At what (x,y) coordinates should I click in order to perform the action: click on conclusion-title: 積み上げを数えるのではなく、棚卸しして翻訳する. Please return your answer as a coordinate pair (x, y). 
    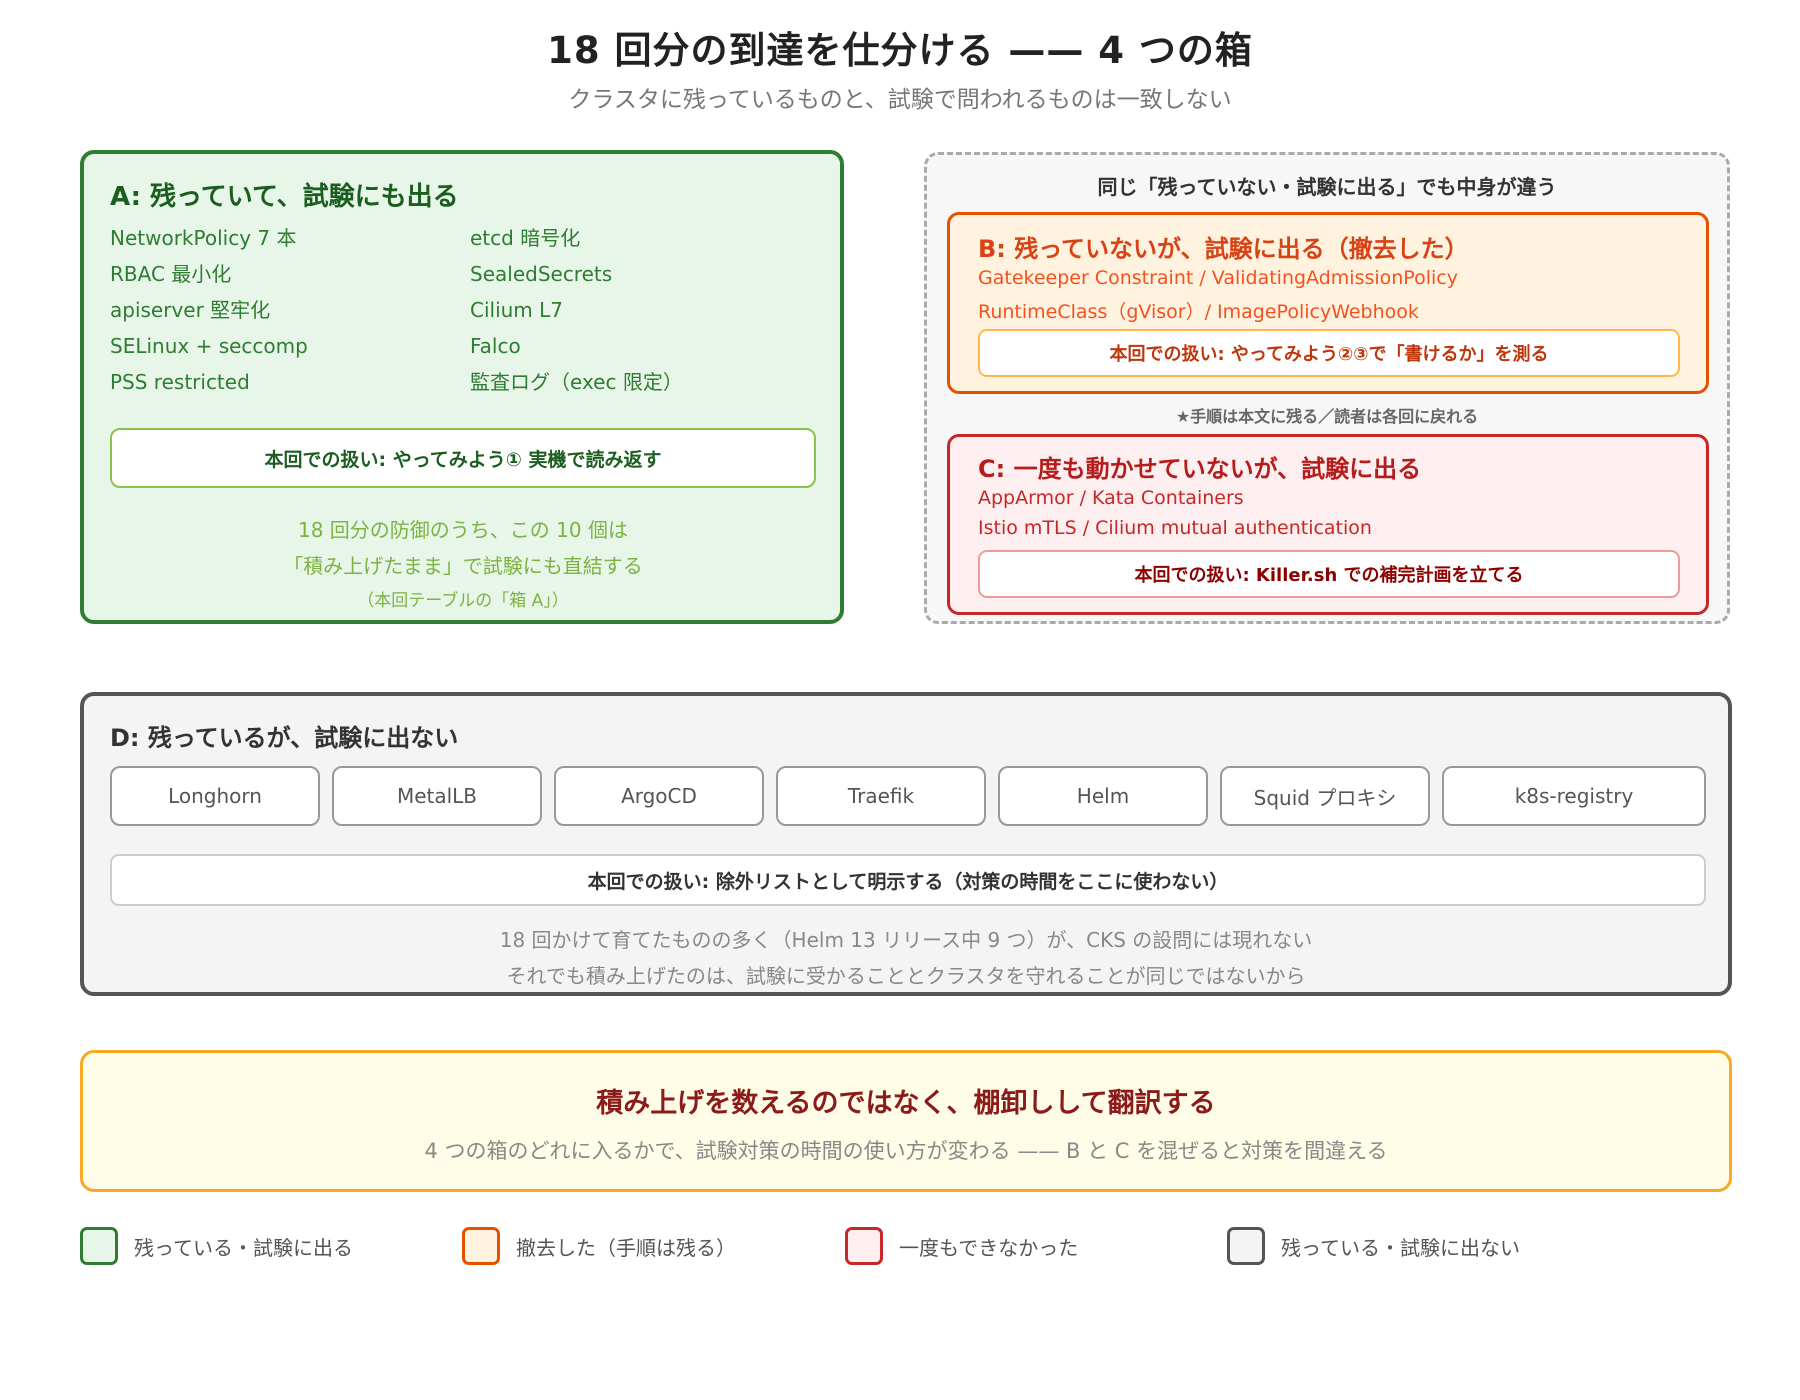
    Looking at the image, I should click on (906, 1103).